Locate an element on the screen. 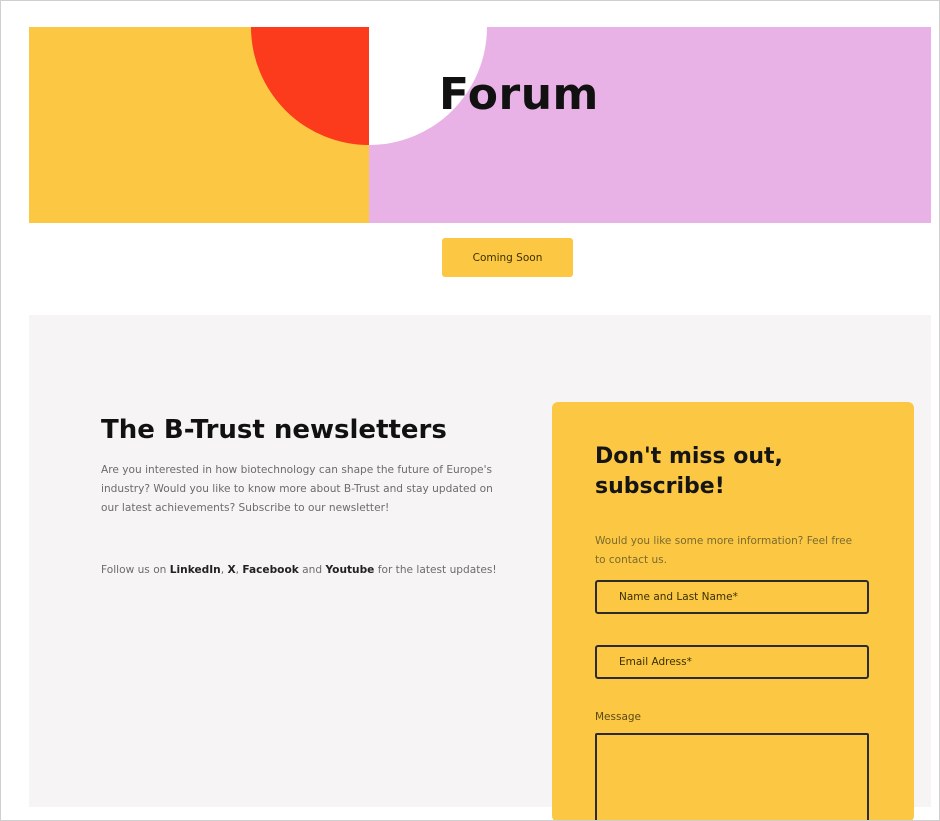 The width and height of the screenshot is (940, 821). red-quarter-circle is located at coordinates (310, 86).